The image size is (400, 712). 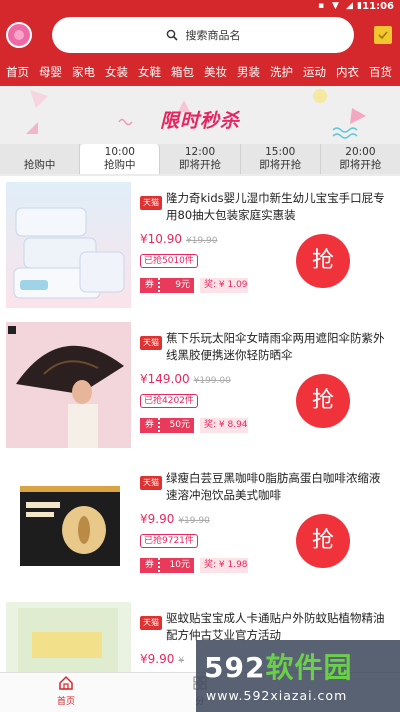 What do you see at coordinates (275, 626) in the screenshot?
I see `product-title: 驱蚊贴宝宝成人卡通贴户外防蚊贴植物精油配方仲古艾业官方活动` at bounding box center [275, 626].